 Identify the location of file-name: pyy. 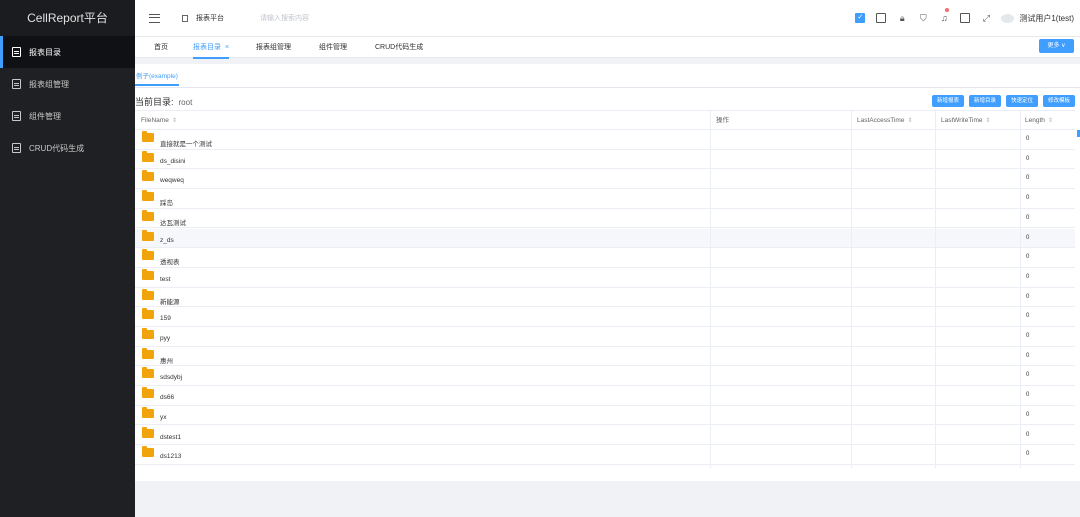
(165, 338).